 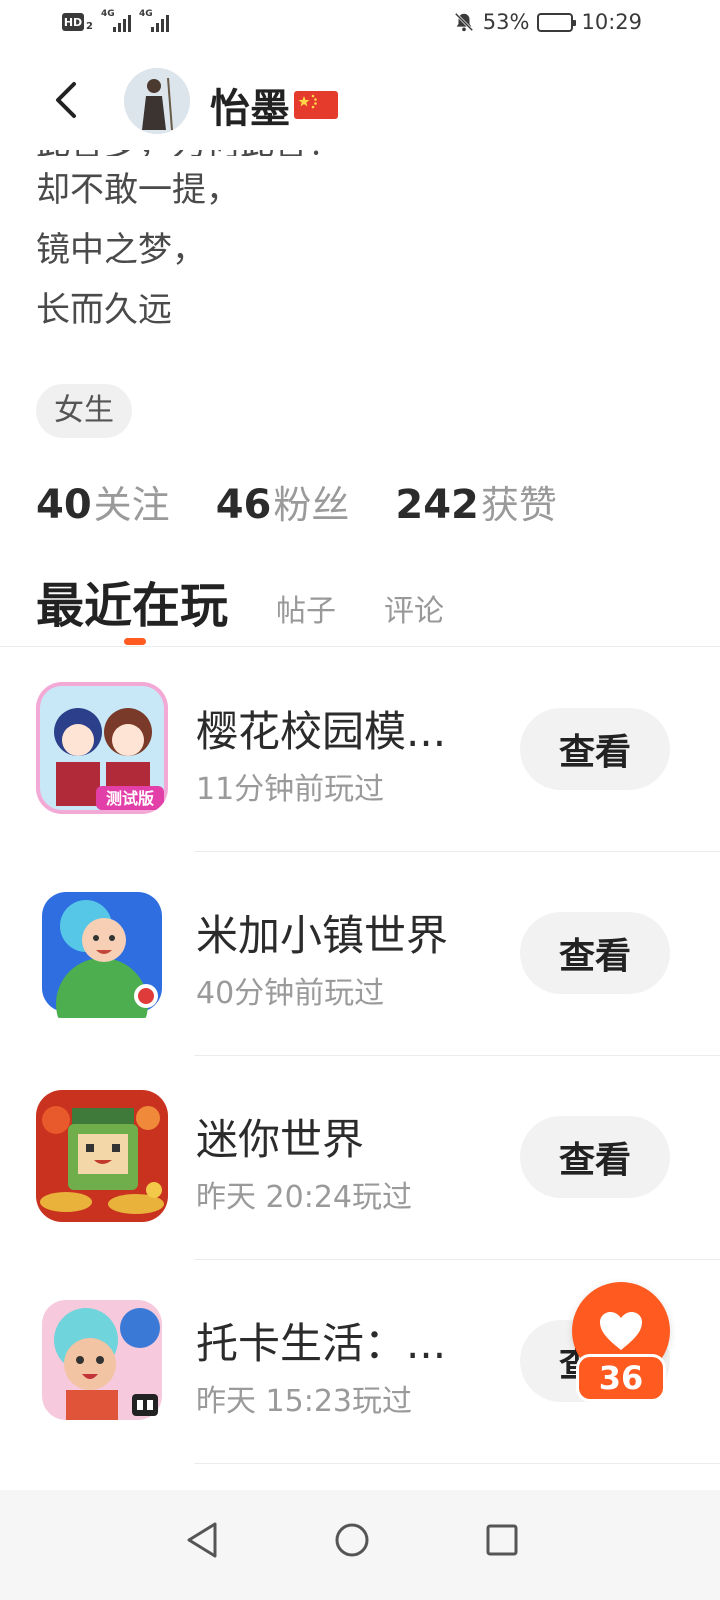 I want to click on tab-recently-played: 最近在玩, so click(x=132, y=605).